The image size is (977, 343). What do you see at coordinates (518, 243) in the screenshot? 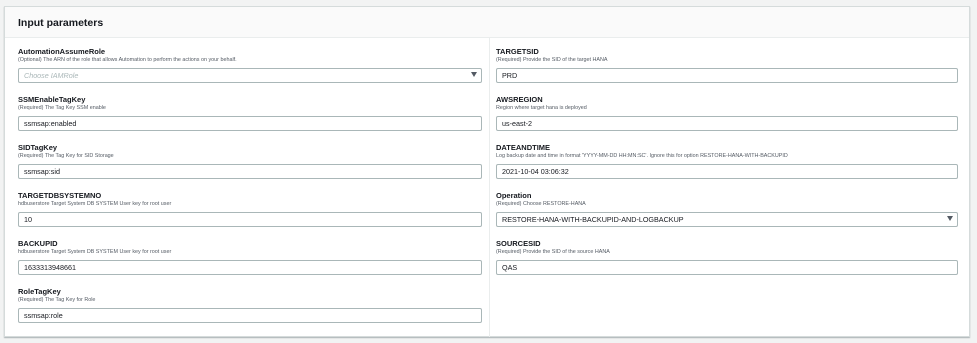
I see `field-label: SOURCESID` at bounding box center [518, 243].